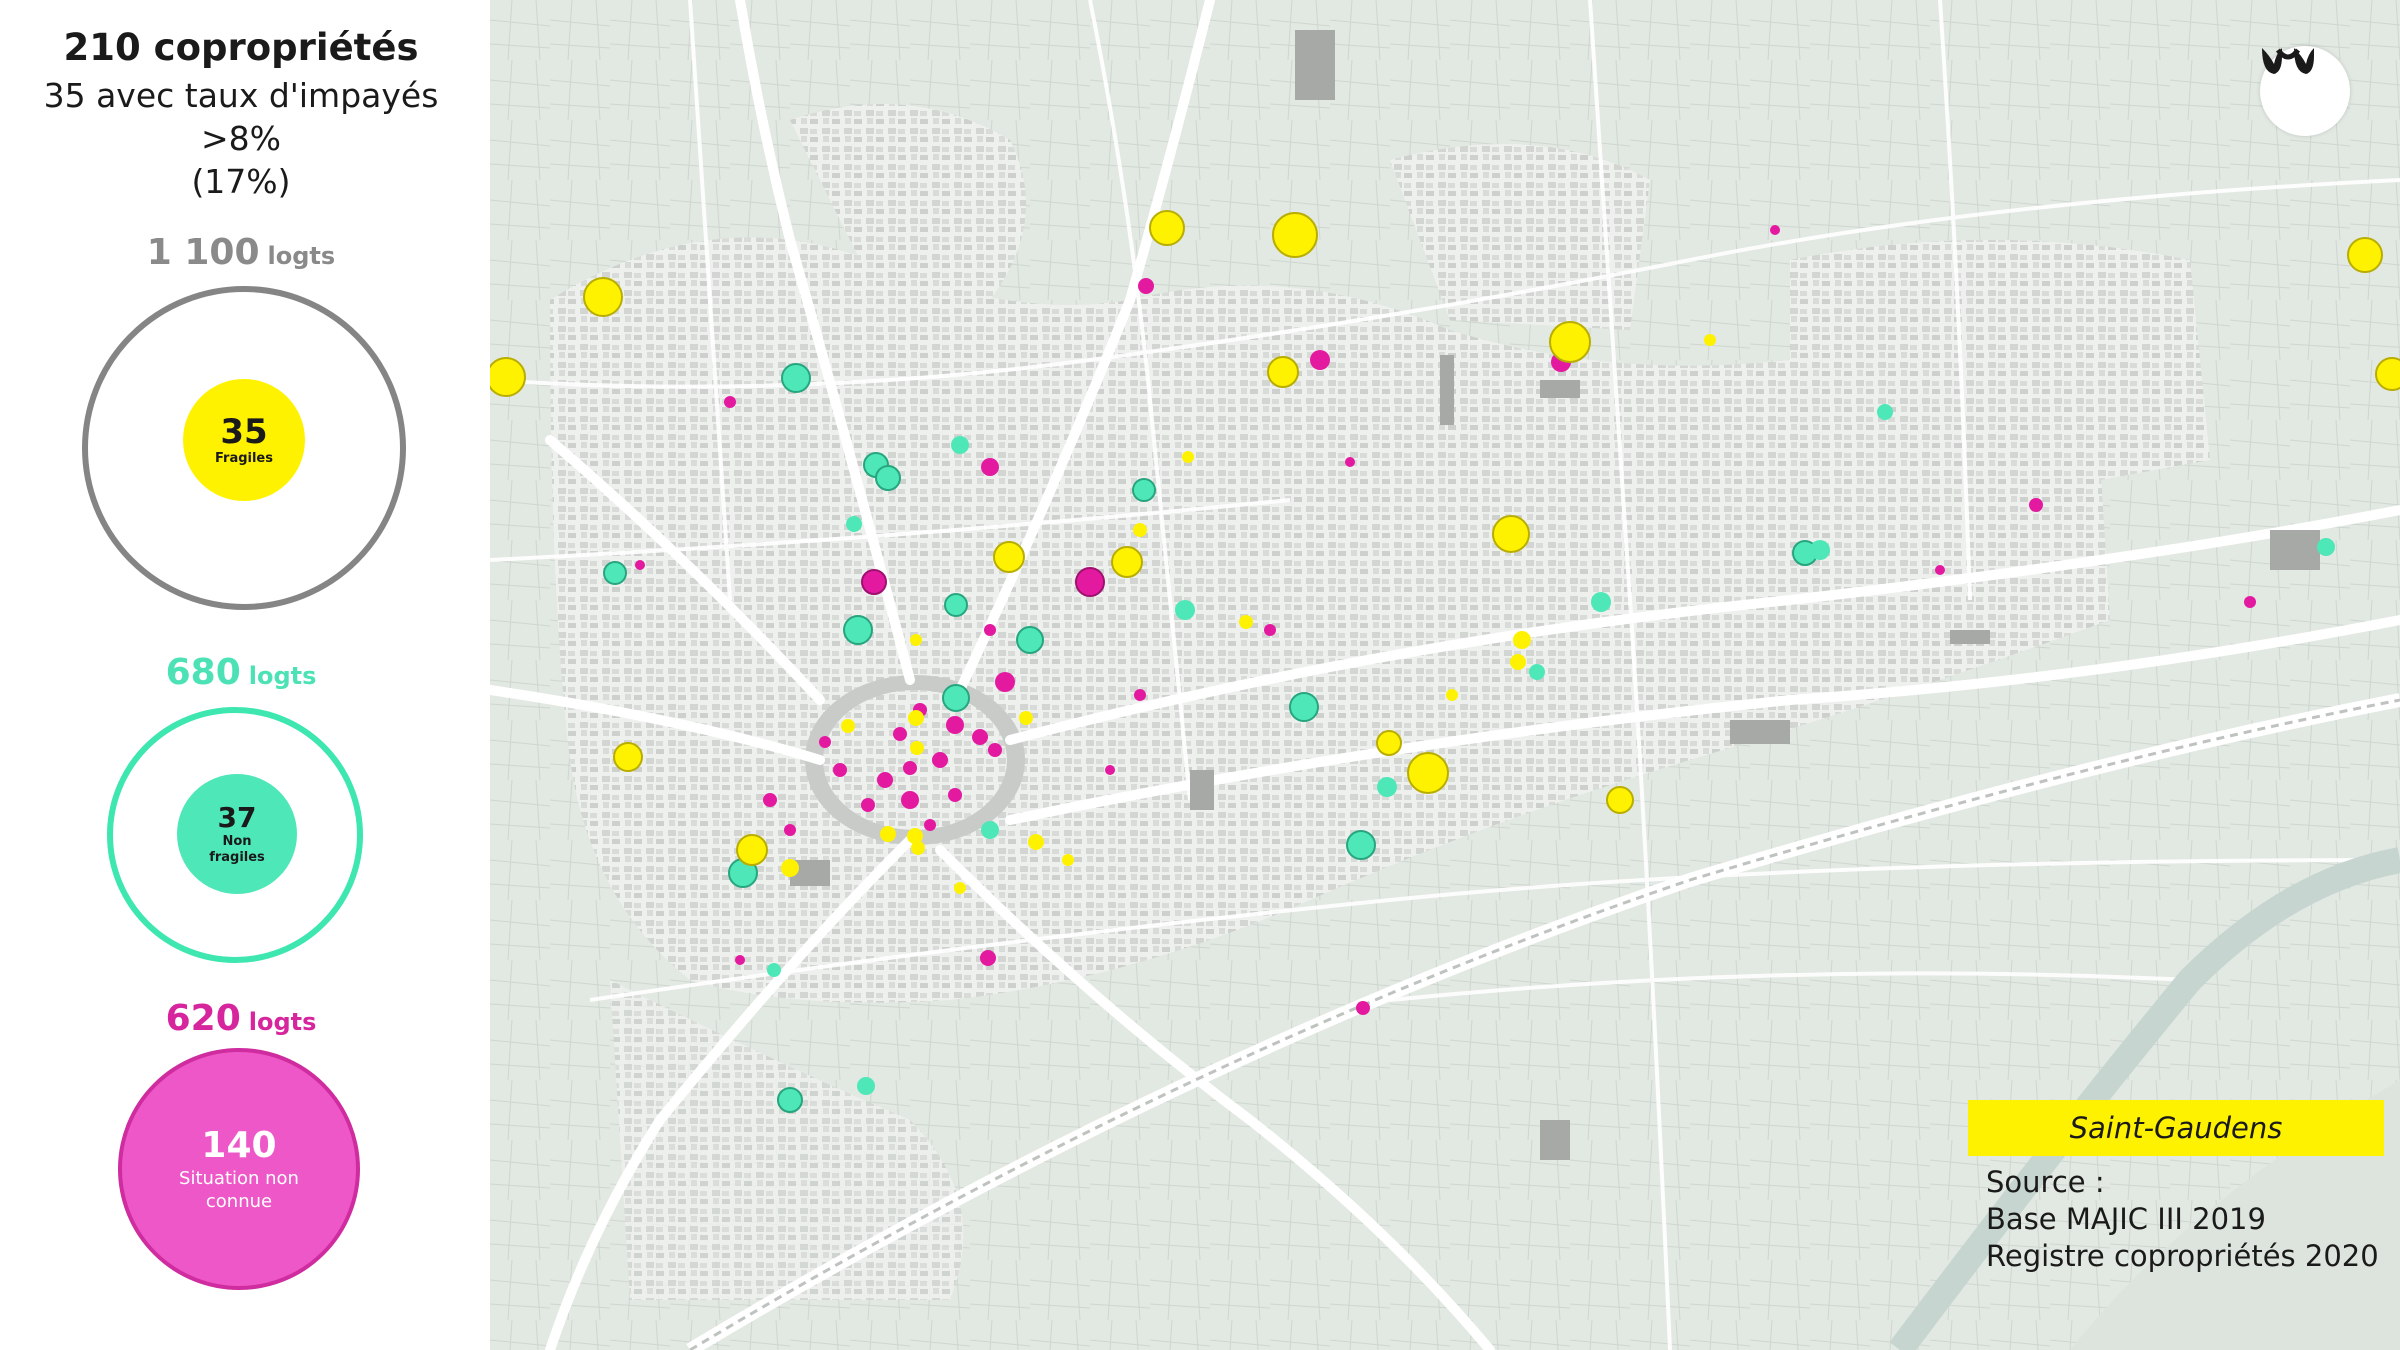 This screenshot has height=1350, width=2400. Describe the element at coordinates (244, 432) in the screenshot. I see `fragiles-count: 35` at that location.